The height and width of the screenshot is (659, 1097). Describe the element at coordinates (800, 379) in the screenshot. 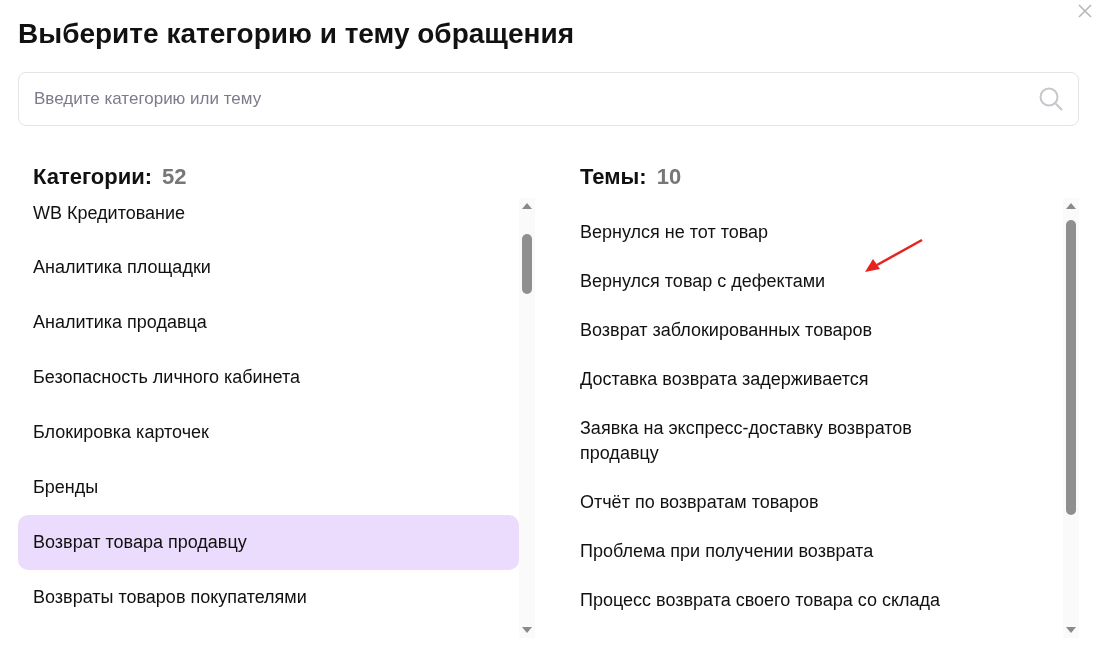

I see `topic-item: Доставка возврата задерживается` at that location.